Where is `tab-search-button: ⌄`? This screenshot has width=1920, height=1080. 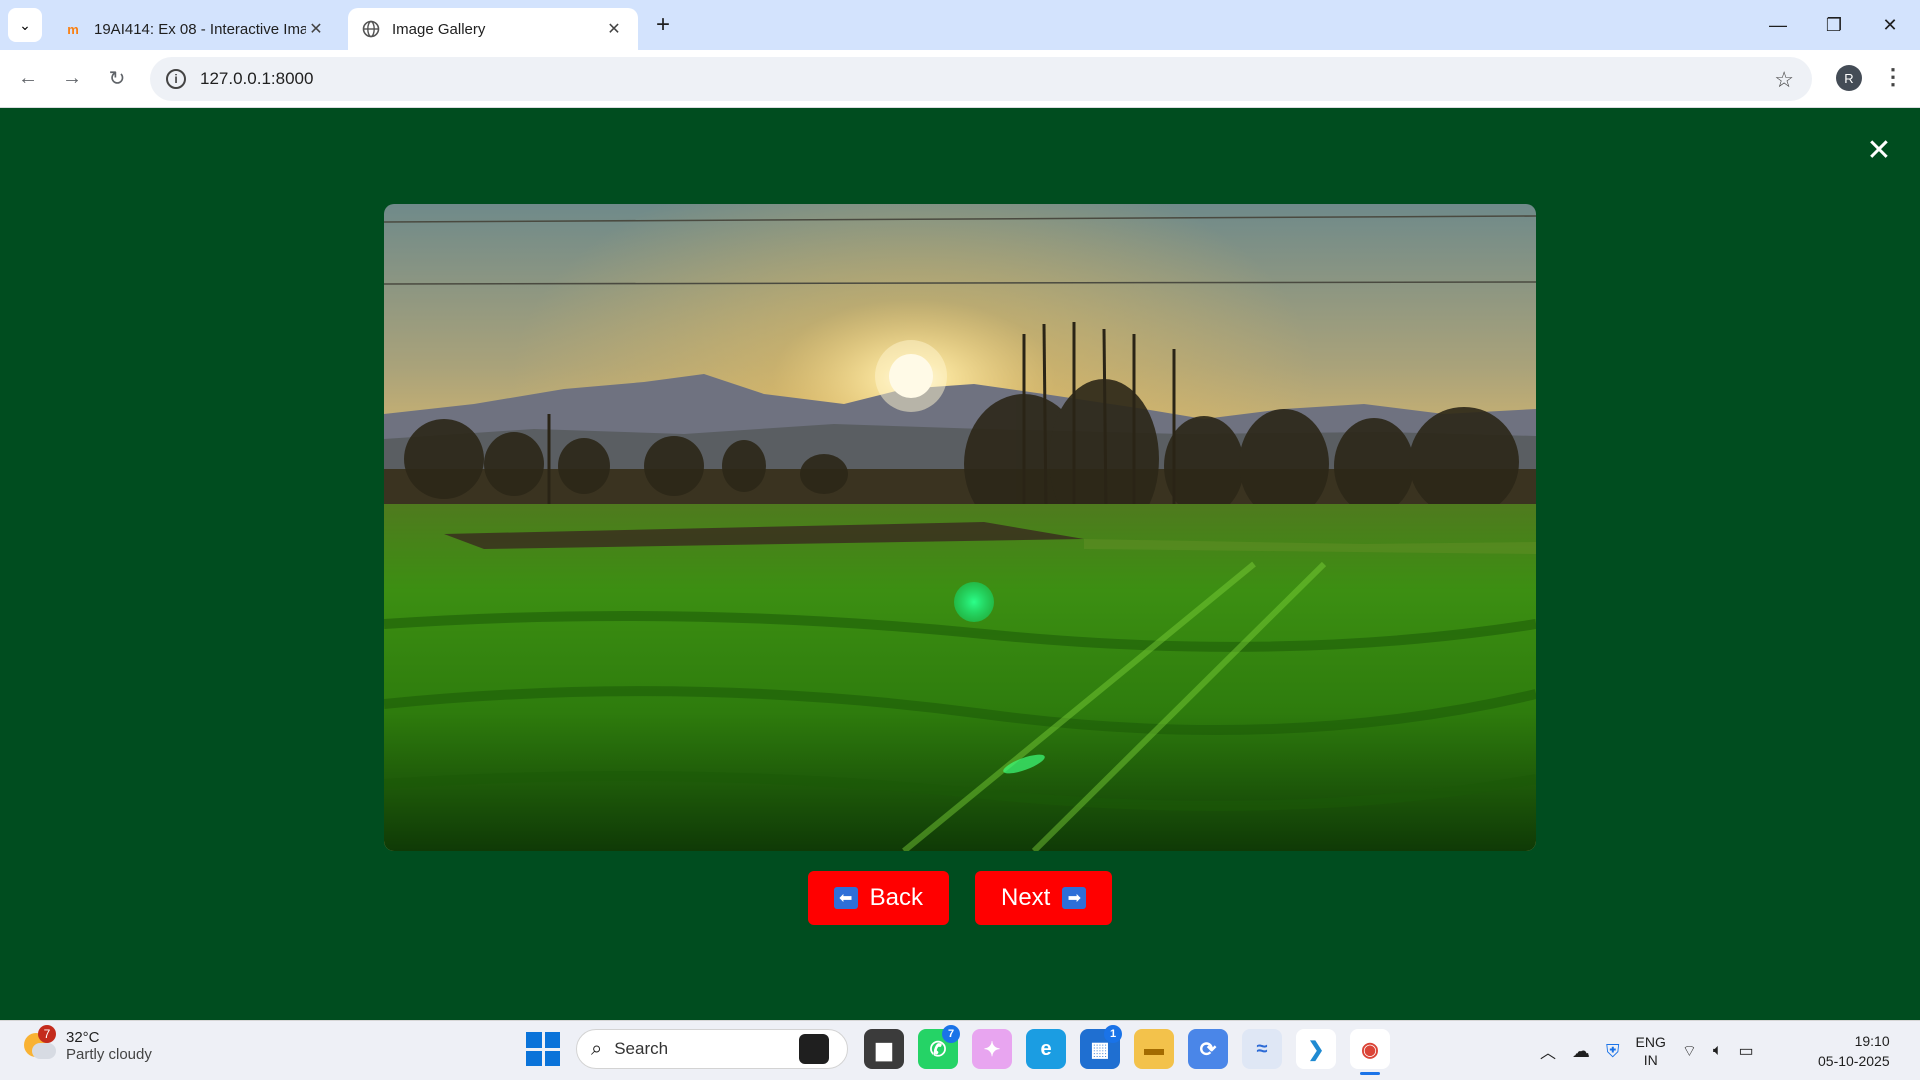 tab-search-button: ⌄ is located at coordinates (25, 25).